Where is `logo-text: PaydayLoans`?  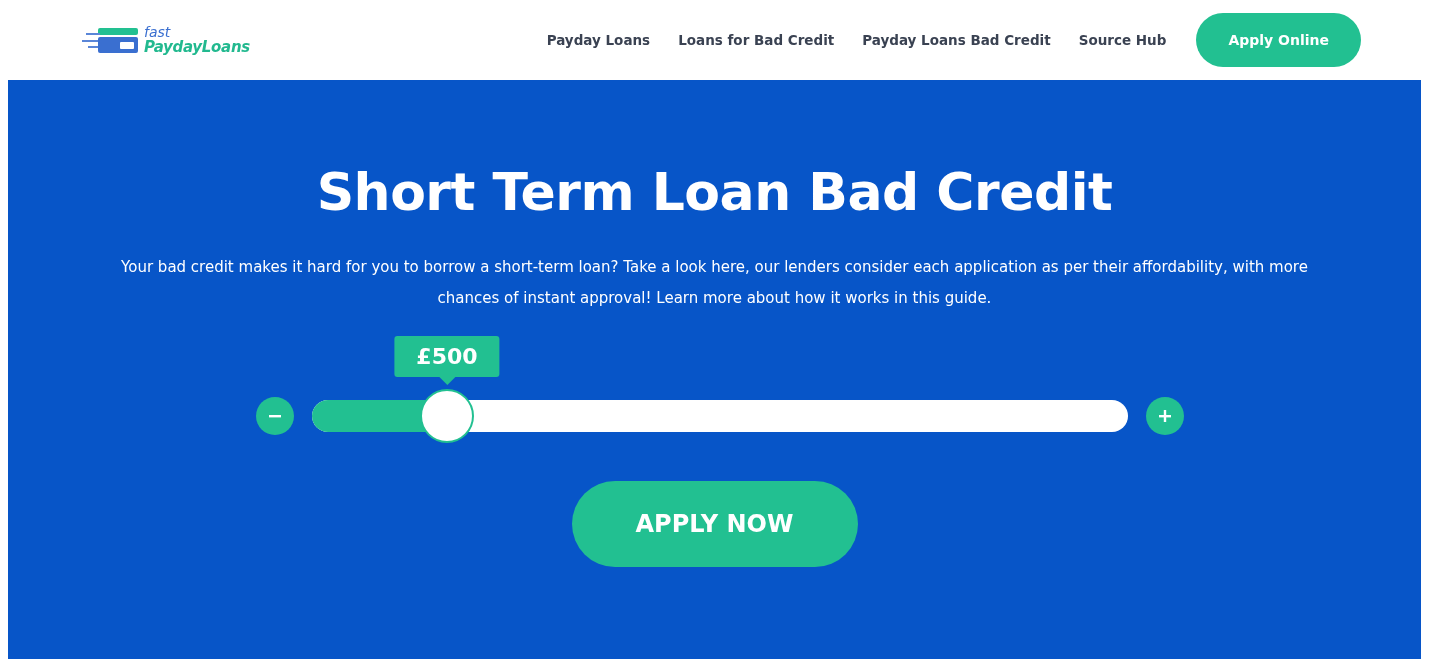
logo-text: PaydayLoans is located at coordinates (197, 46).